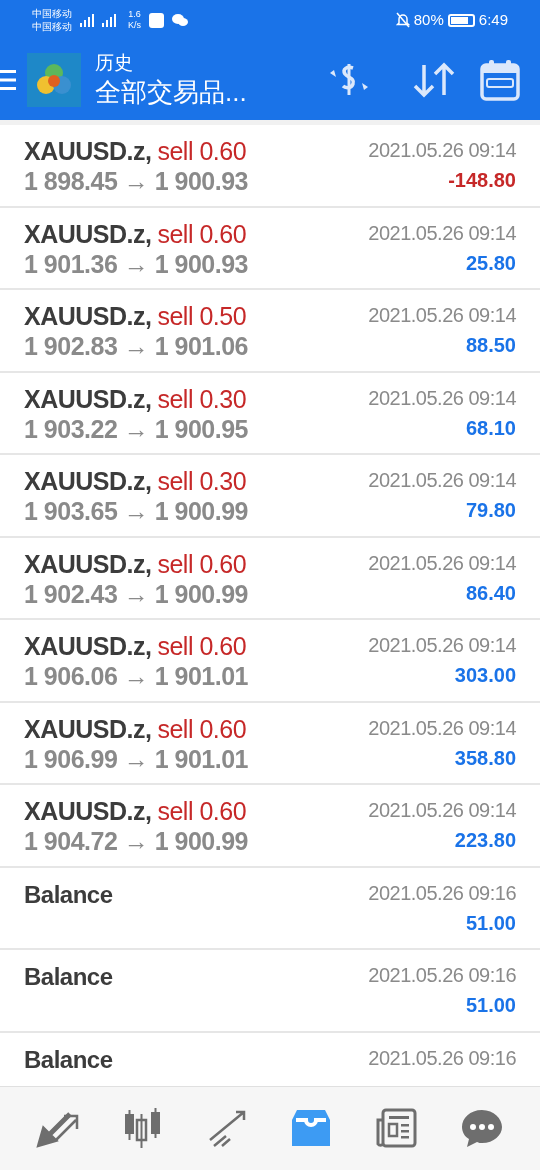  What do you see at coordinates (136, 593) in the screenshot?
I see `price-range: 1 902.43 → 1 900.99` at bounding box center [136, 593].